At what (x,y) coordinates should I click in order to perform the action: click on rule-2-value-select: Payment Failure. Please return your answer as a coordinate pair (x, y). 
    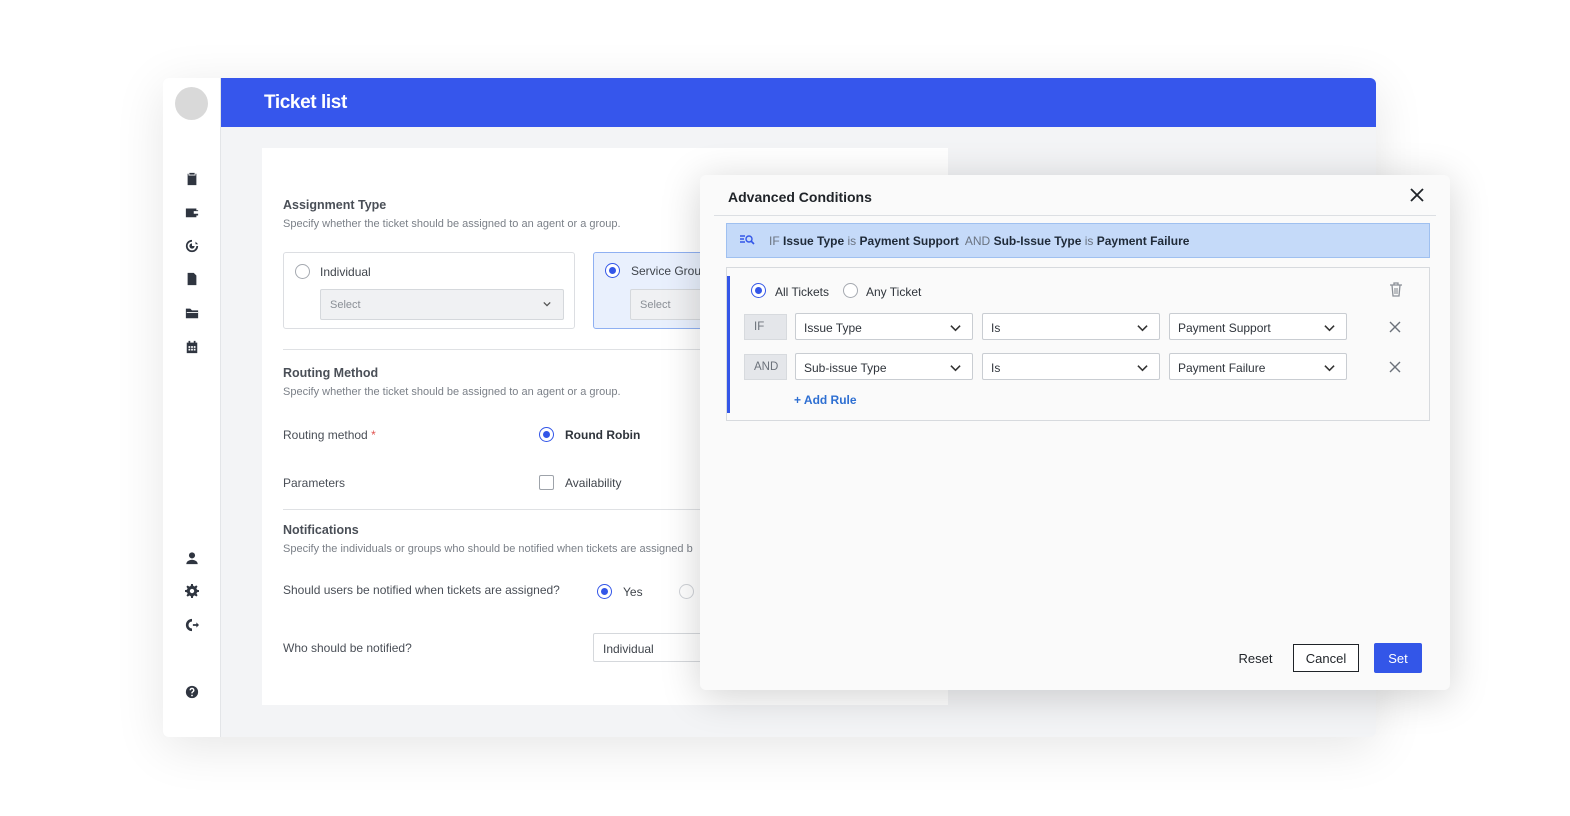
    Looking at the image, I should click on (1258, 366).